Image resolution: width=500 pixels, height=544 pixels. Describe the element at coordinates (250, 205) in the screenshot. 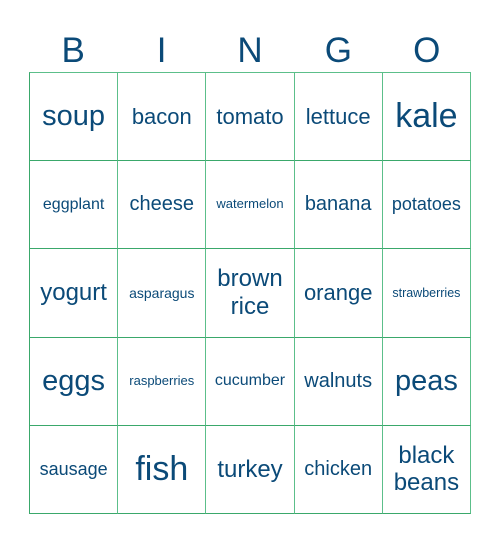

I see `bingo-cell: watermelon` at that location.